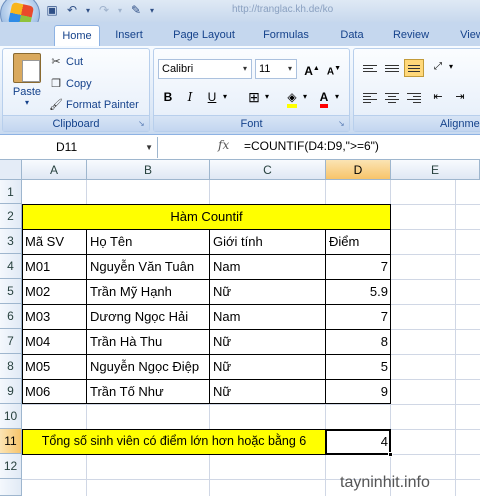  Describe the element at coordinates (411, 35) in the screenshot. I see `tab-review: Review` at that location.